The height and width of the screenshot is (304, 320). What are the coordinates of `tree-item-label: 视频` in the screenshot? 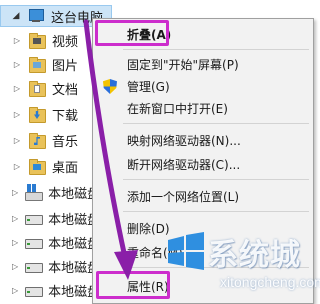 It's located at (65, 42).